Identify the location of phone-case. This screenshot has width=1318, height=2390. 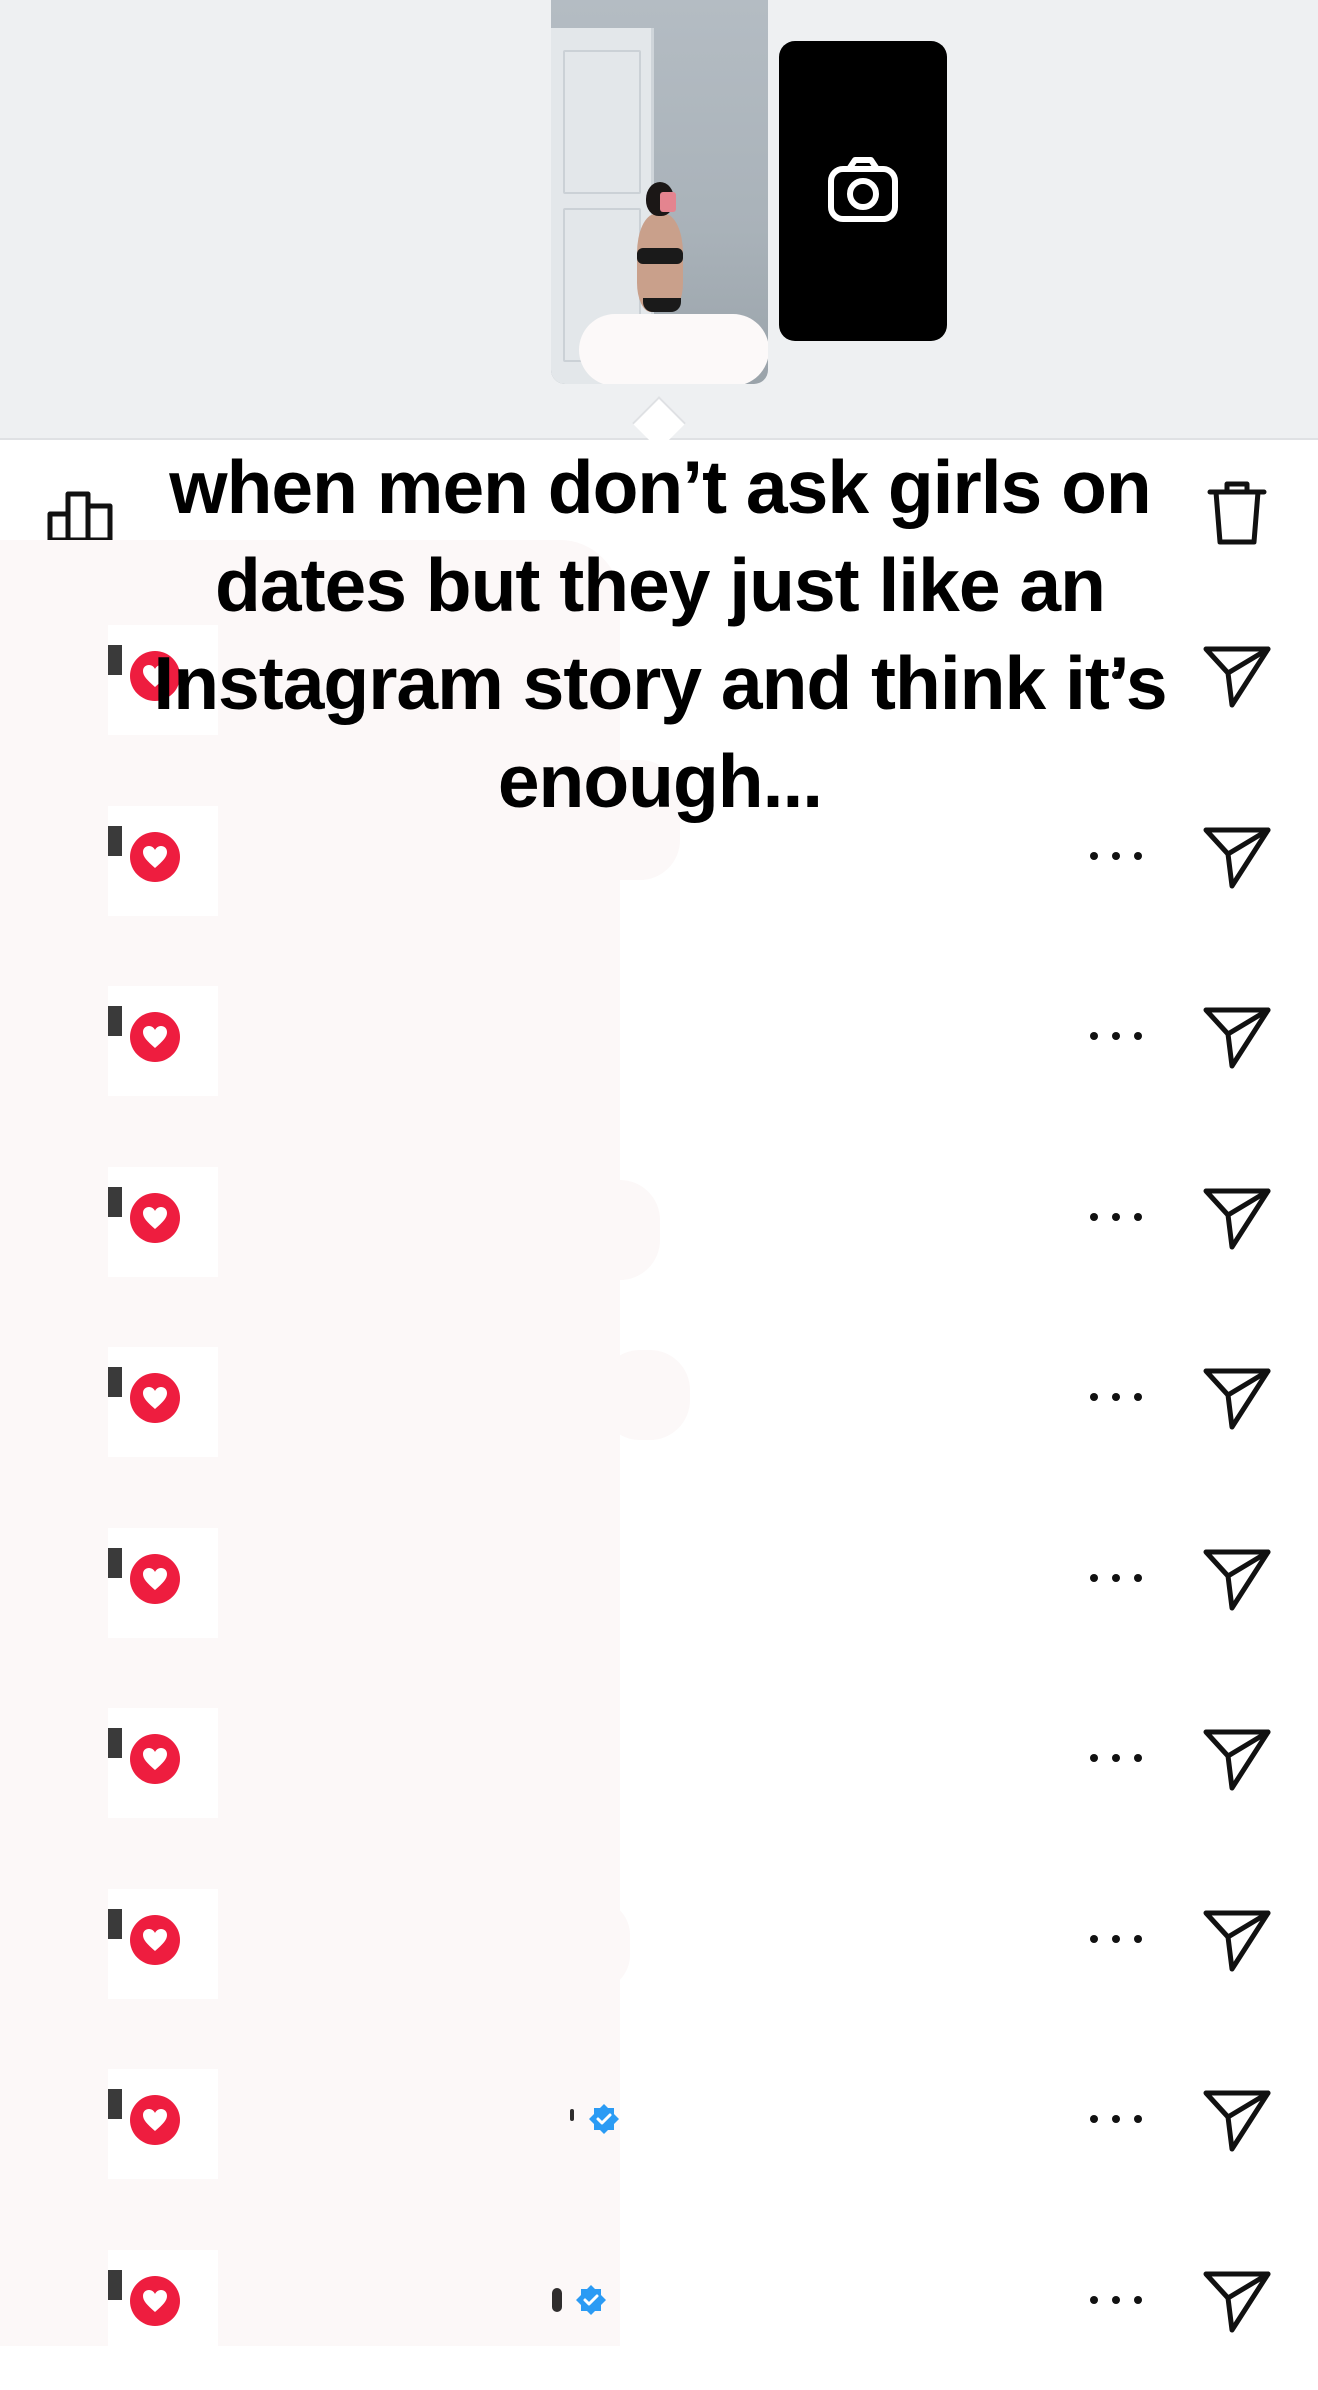
(668, 202).